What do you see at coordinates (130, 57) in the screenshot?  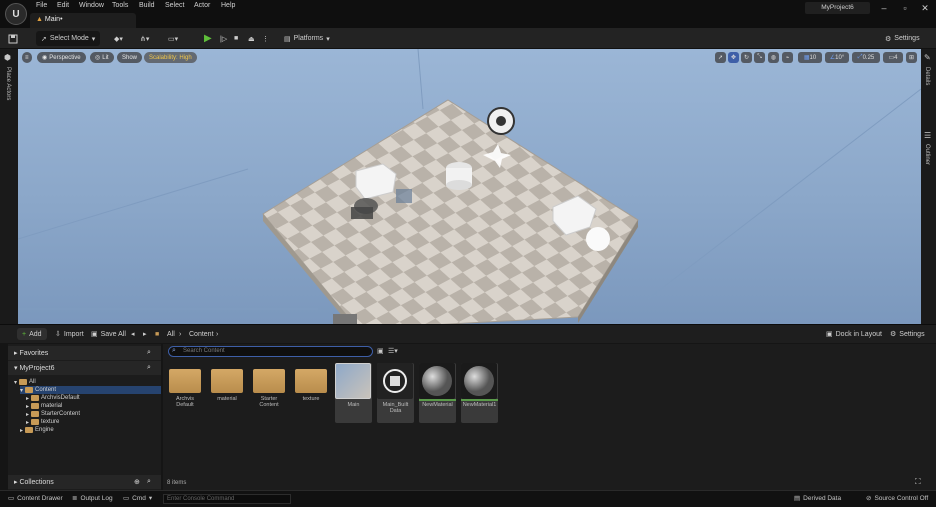 I see `show-button: Show` at bounding box center [130, 57].